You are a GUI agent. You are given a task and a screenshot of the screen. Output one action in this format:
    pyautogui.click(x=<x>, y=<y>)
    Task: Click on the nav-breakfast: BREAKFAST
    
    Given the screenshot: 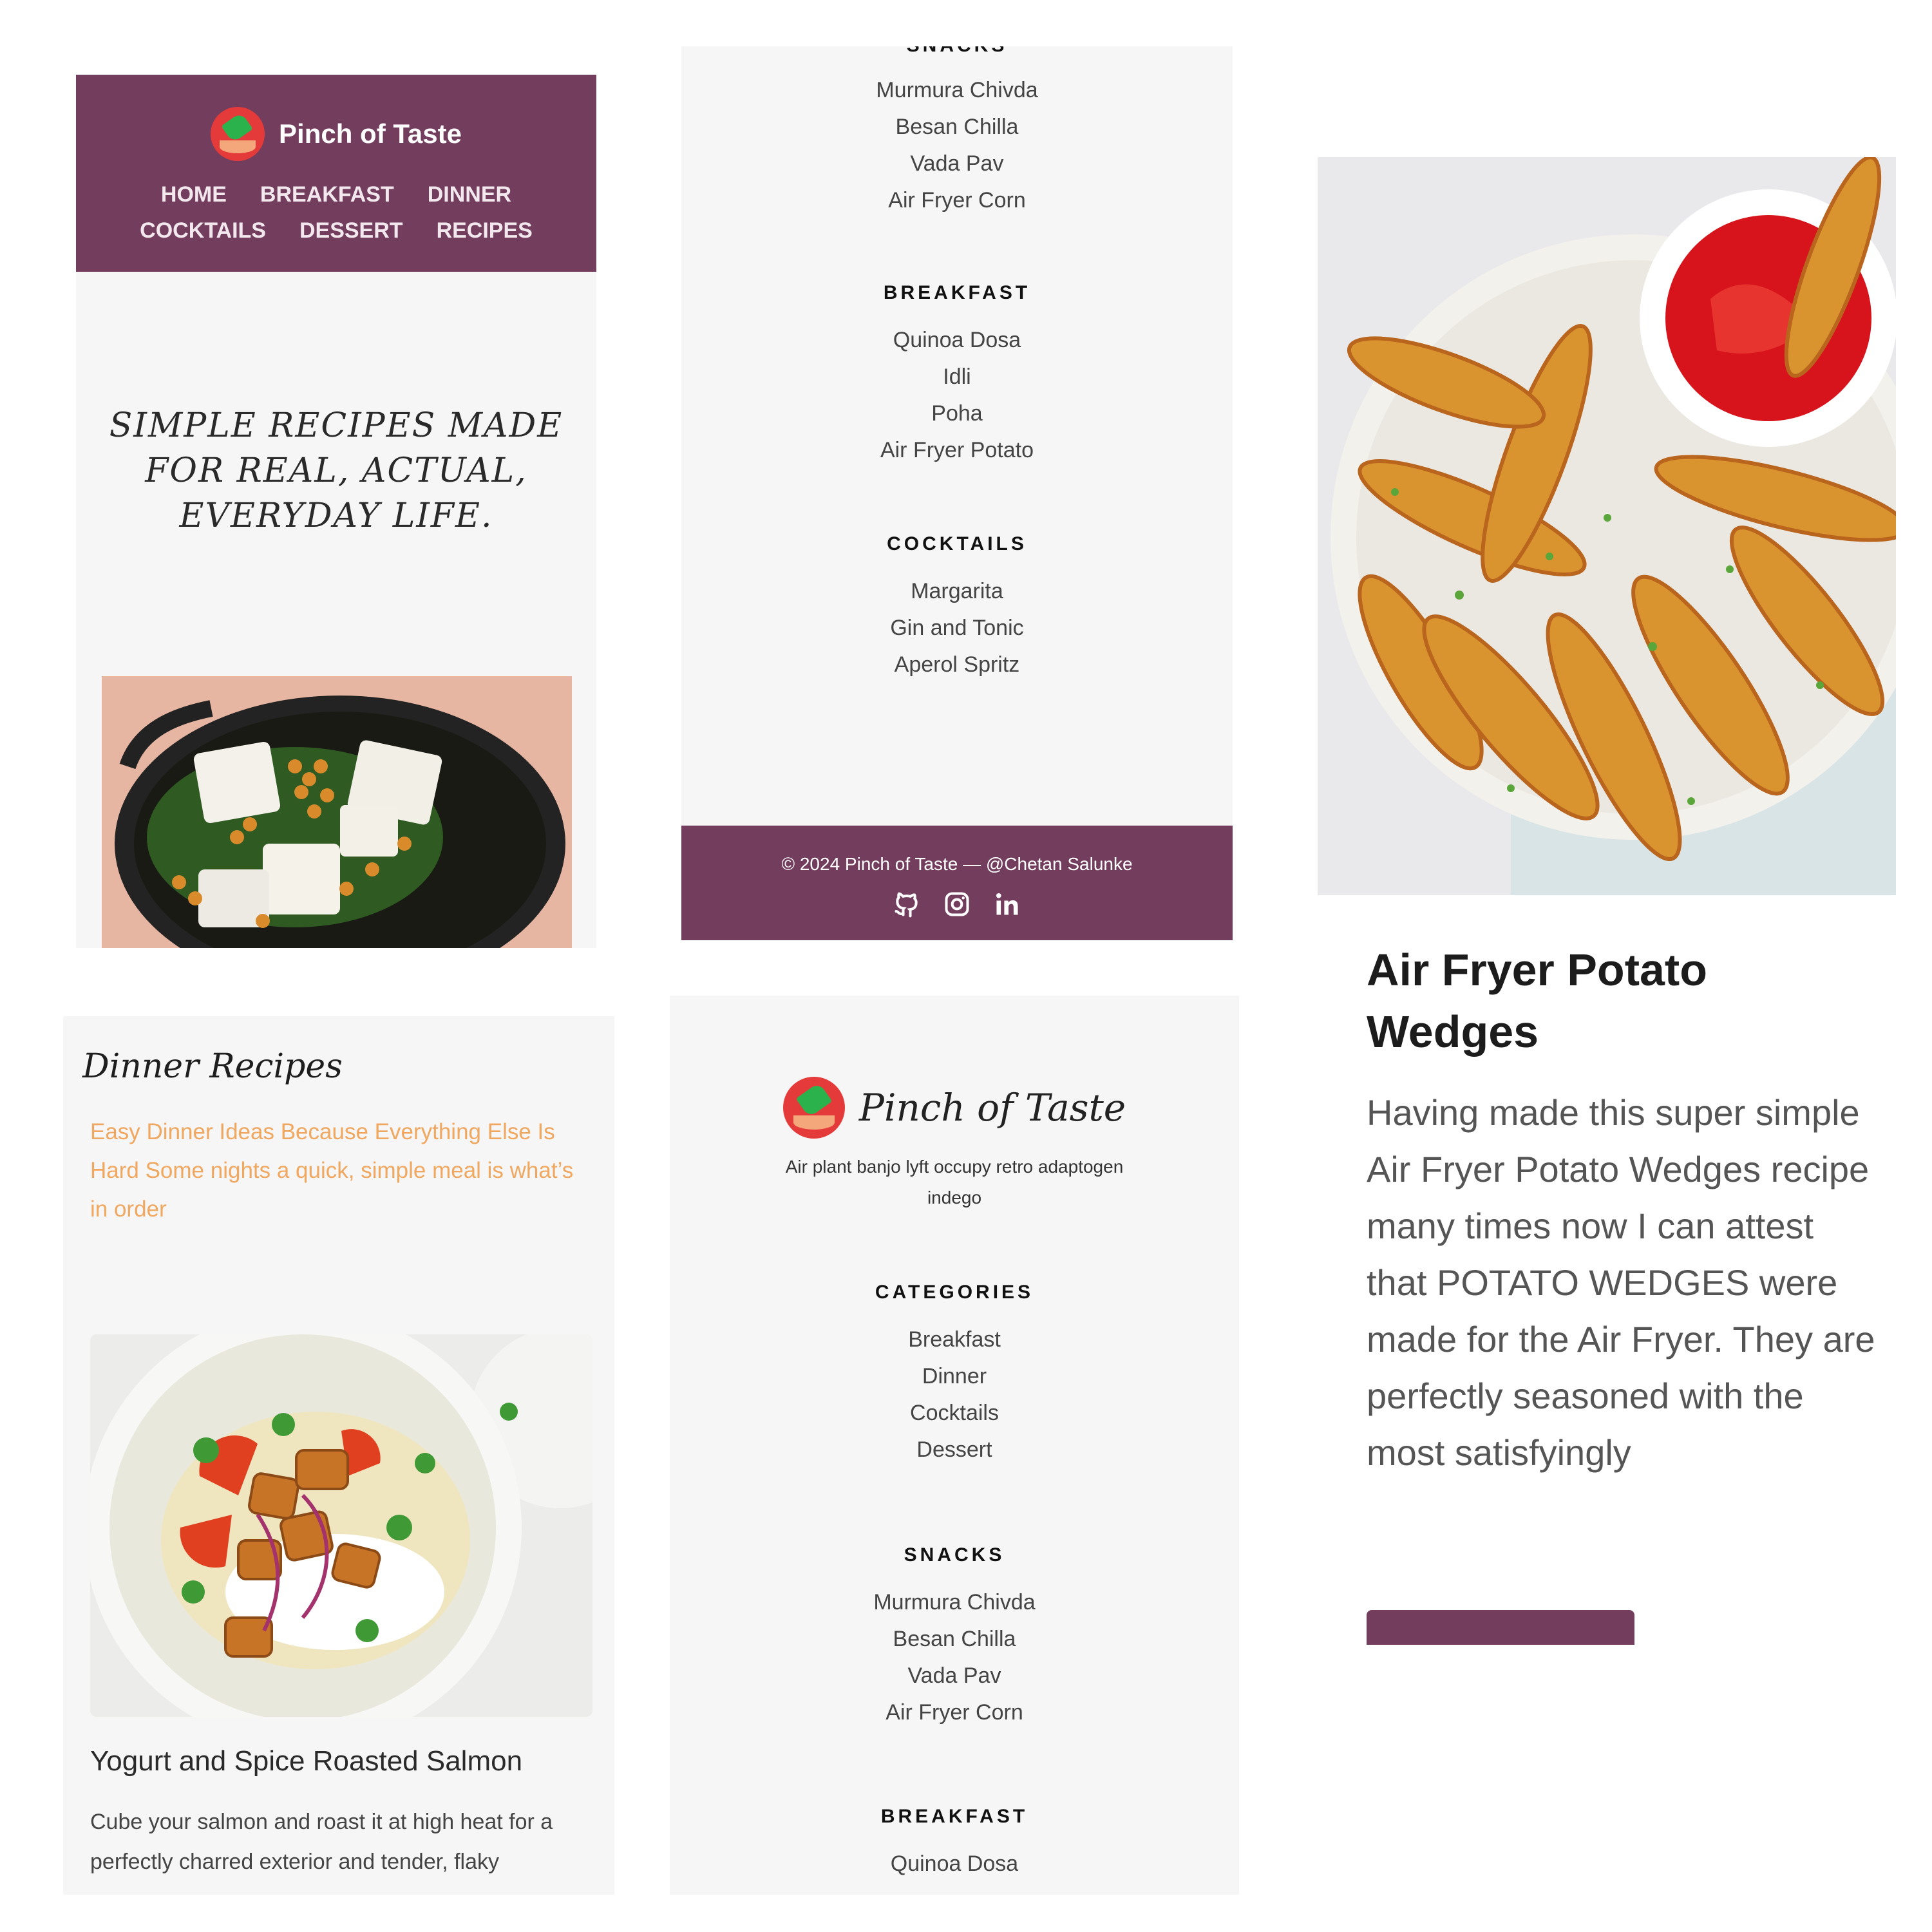 What is the action you would take?
    pyautogui.click(x=327, y=194)
    